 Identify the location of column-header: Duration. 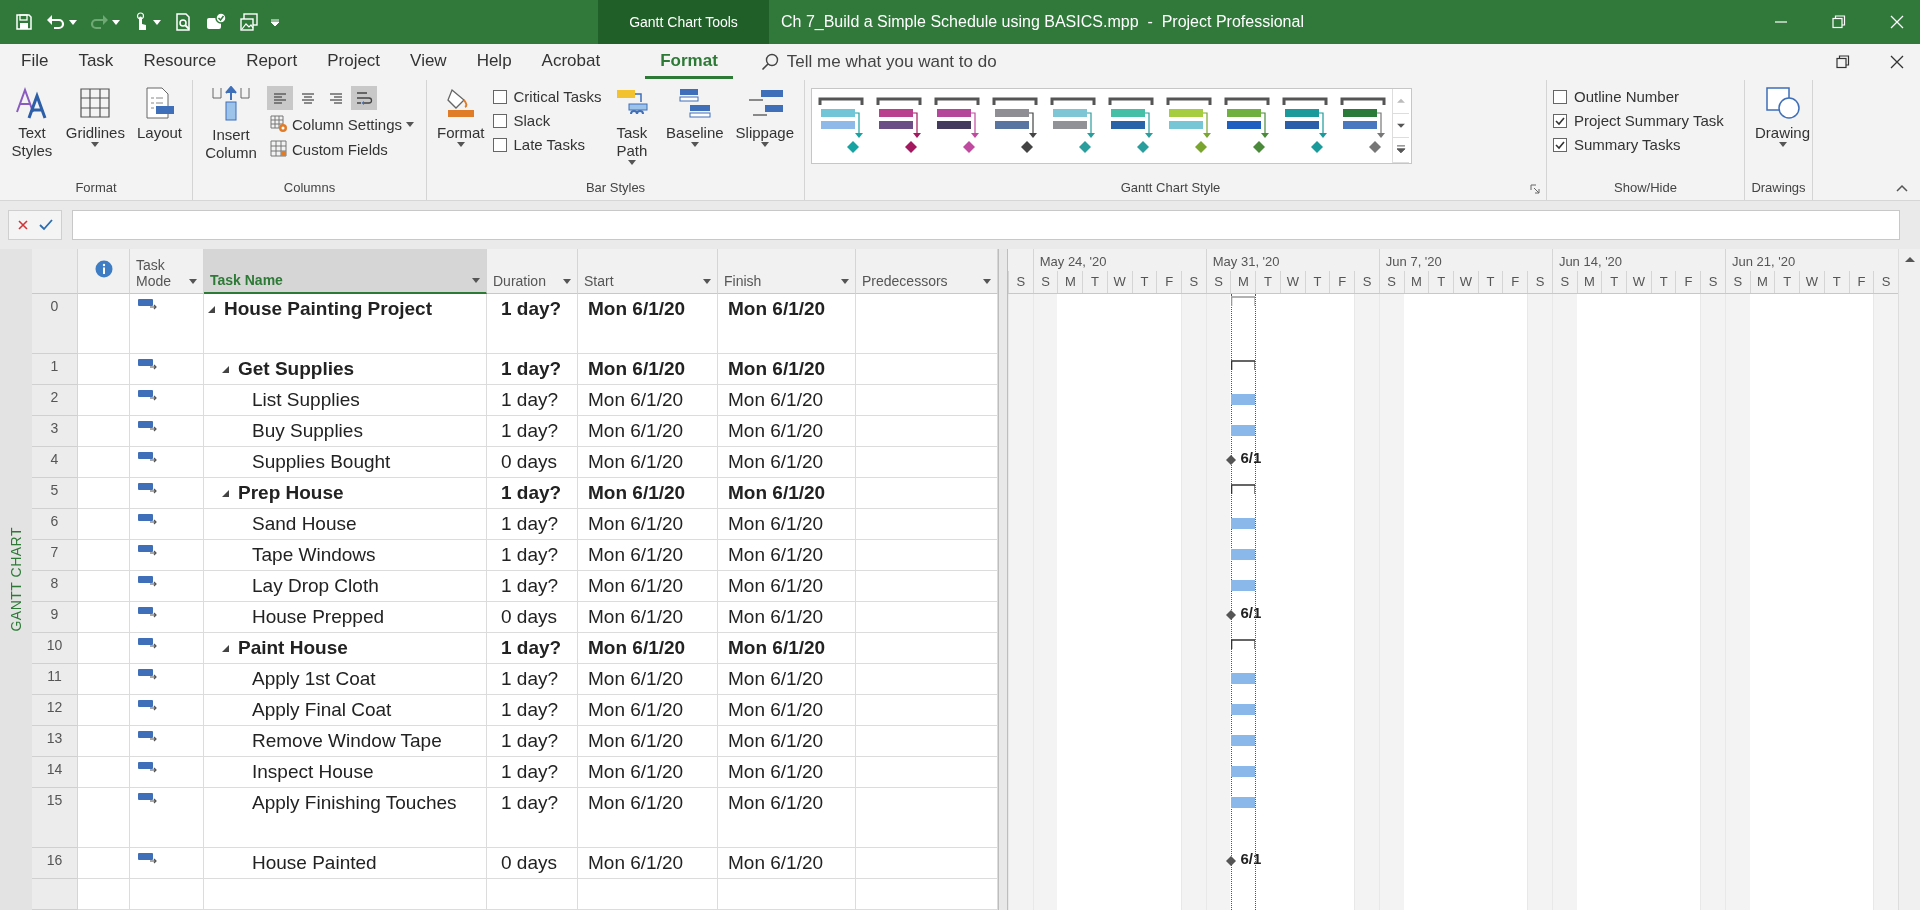
(532, 271).